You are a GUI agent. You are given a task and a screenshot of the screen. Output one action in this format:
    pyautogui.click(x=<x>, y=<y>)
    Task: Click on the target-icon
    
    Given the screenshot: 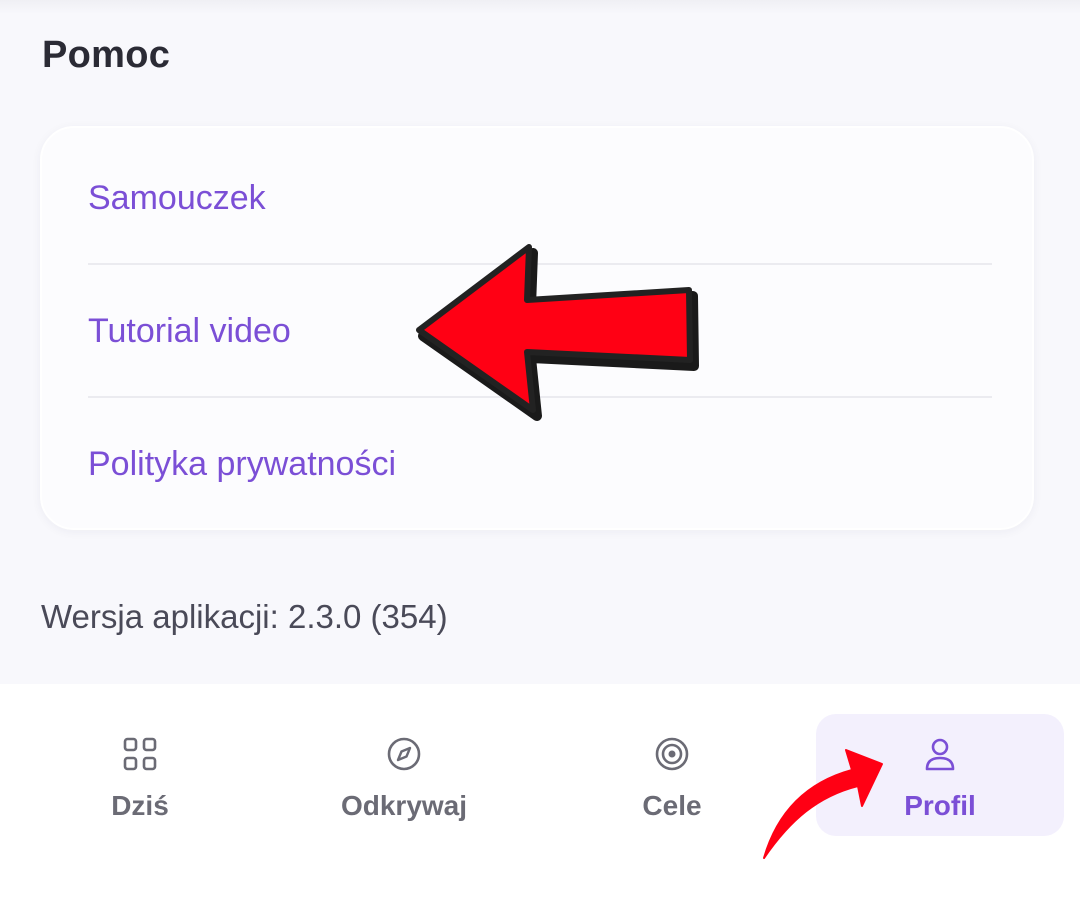 What is the action you would take?
    pyautogui.click(x=672, y=754)
    